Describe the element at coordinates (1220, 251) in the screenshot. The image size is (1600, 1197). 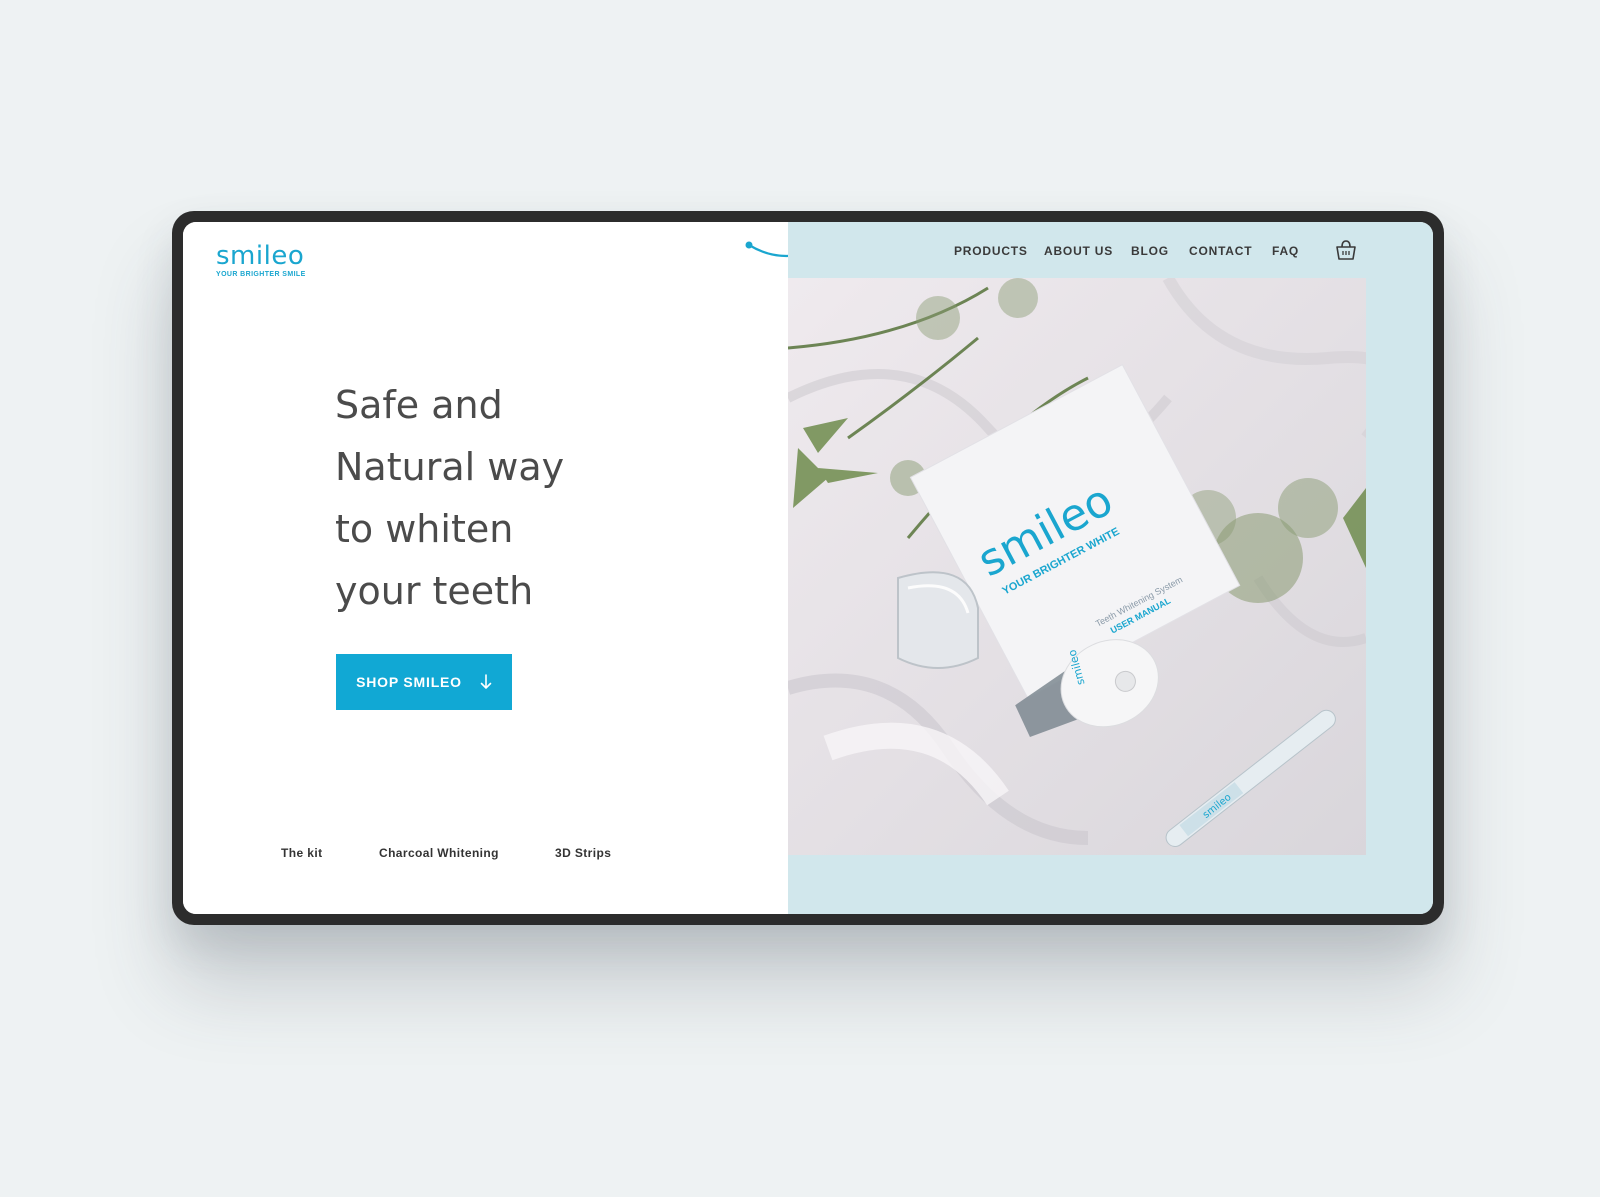
I see `nav-item-contact: CONTACT` at that location.